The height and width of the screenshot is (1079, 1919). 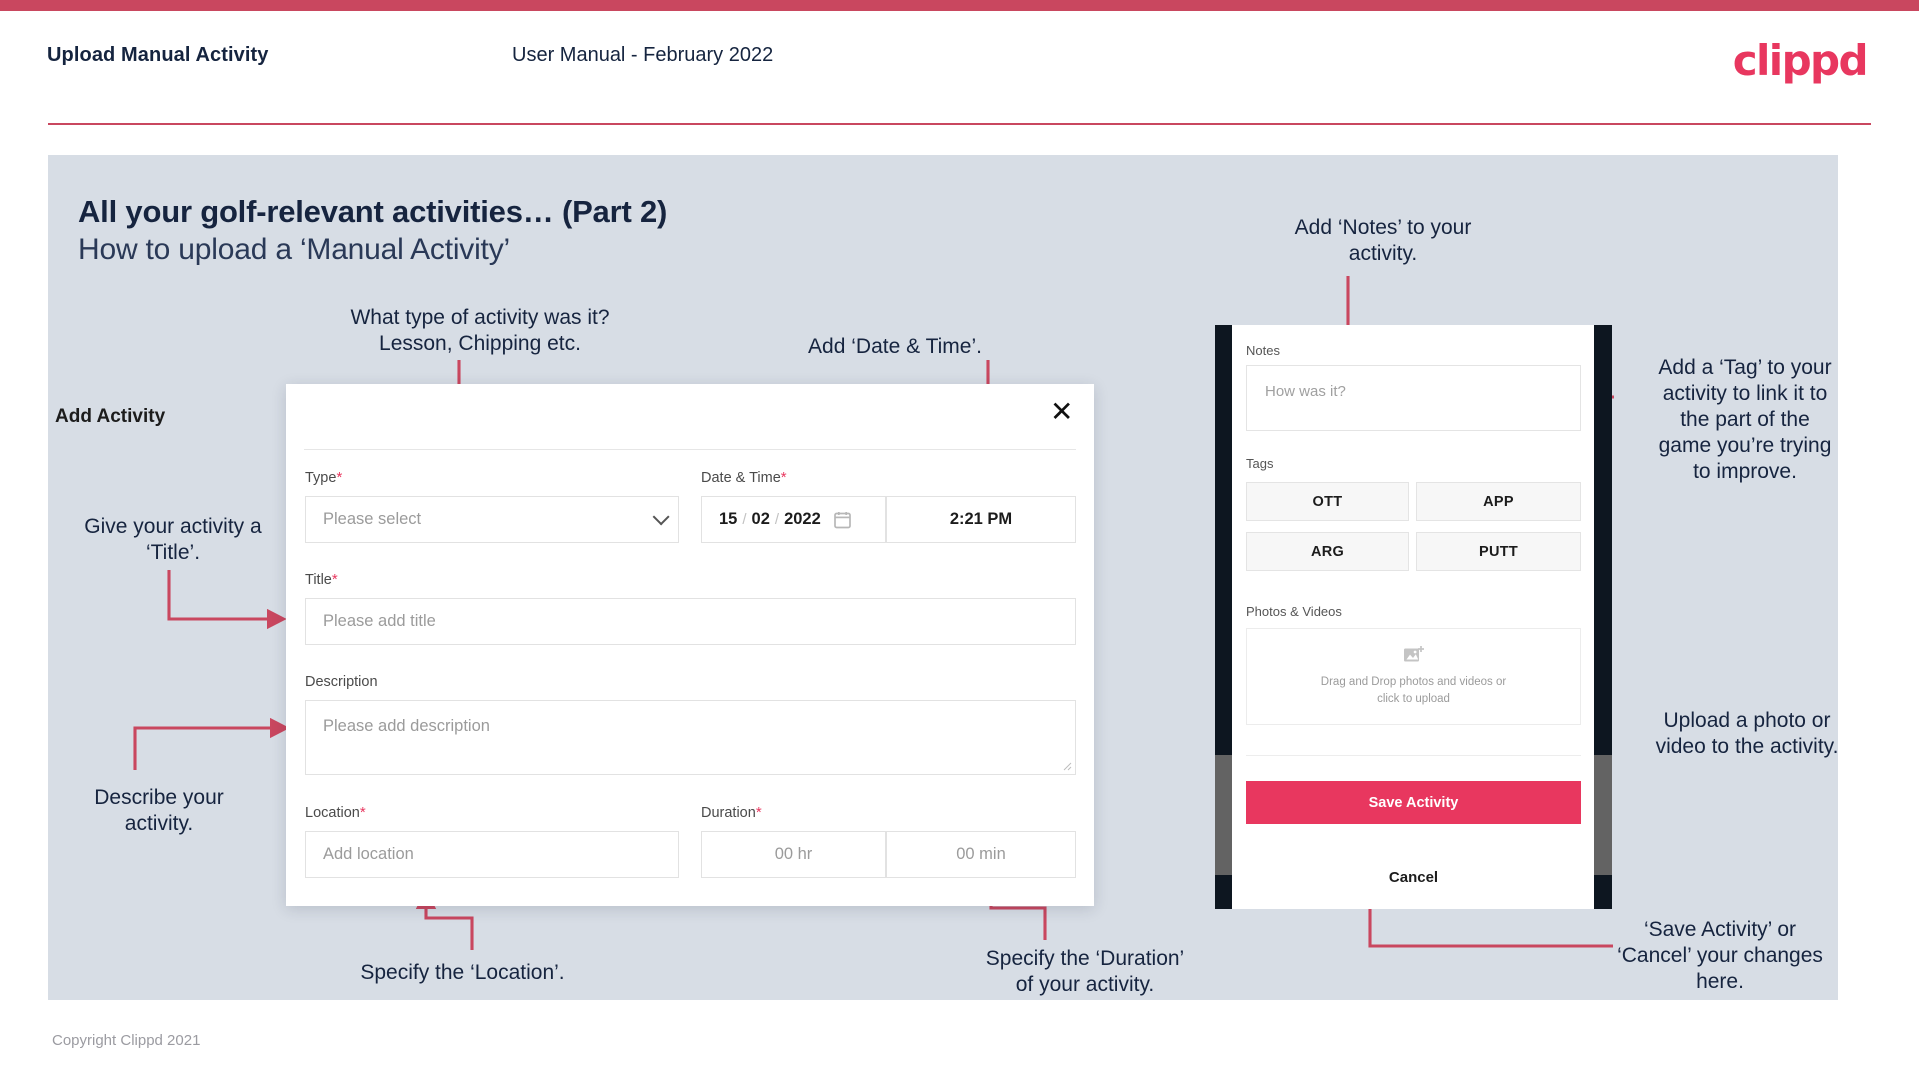 I want to click on duration-hours-placeholder: 00 hr, so click(x=793, y=854).